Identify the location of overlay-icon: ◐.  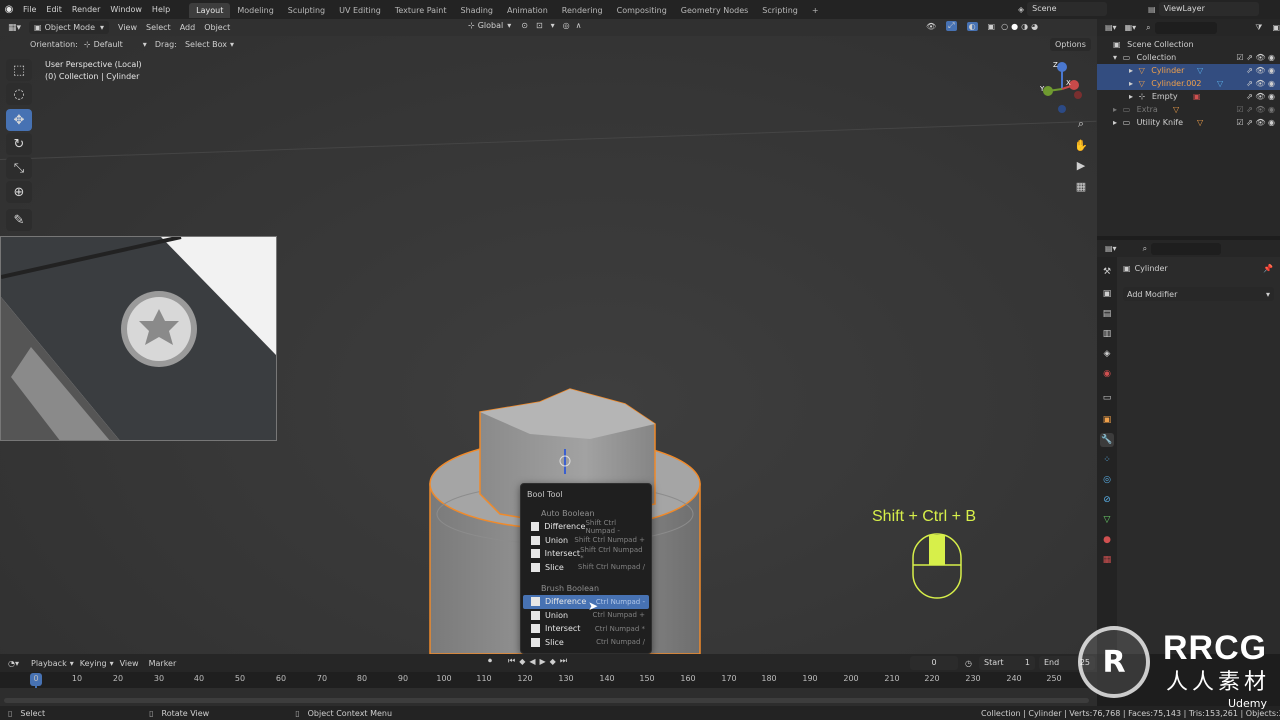
(972, 26).